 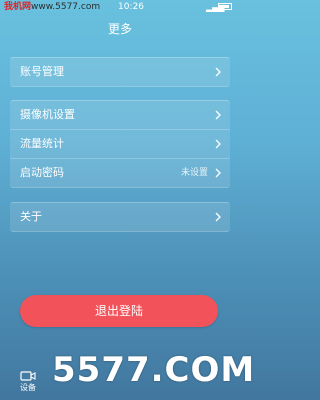 What do you see at coordinates (154, 370) in the screenshot?
I see `watermark-logo: 5577.COM` at bounding box center [154, 370].